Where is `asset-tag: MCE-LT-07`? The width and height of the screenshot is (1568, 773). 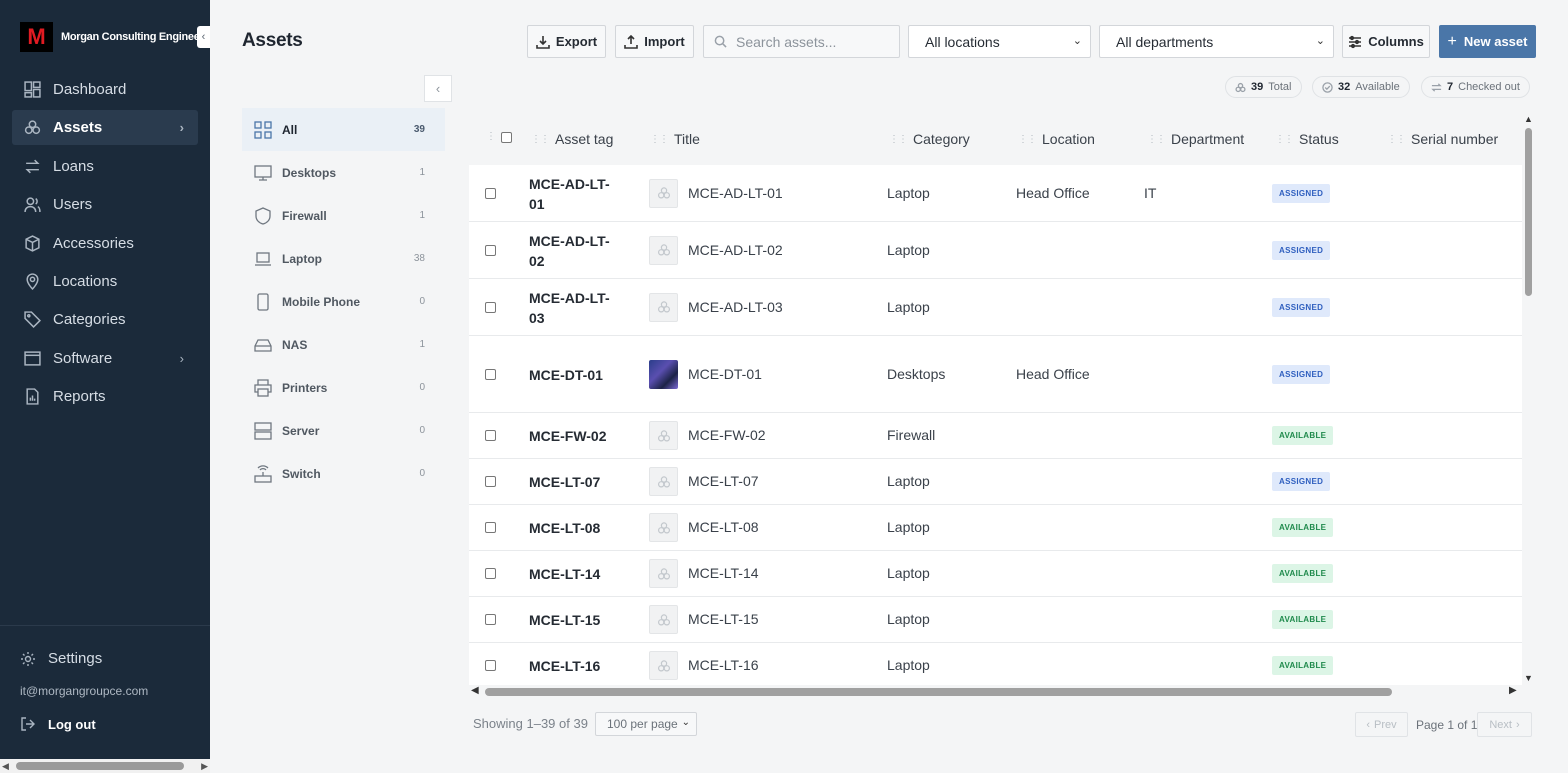 asset-tag: MCE-LT-07 is located at coordinates (571, 482).